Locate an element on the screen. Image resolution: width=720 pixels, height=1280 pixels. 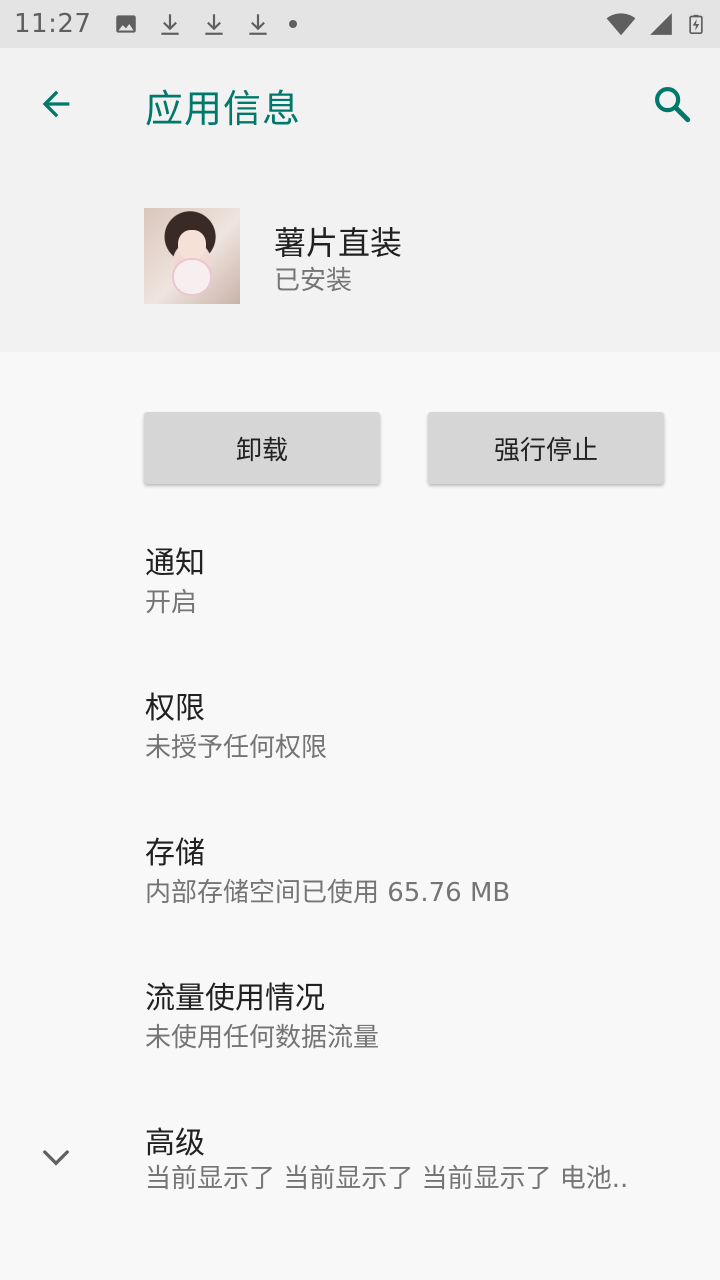
arrow-back-icon is located at coordinates (56, 104).